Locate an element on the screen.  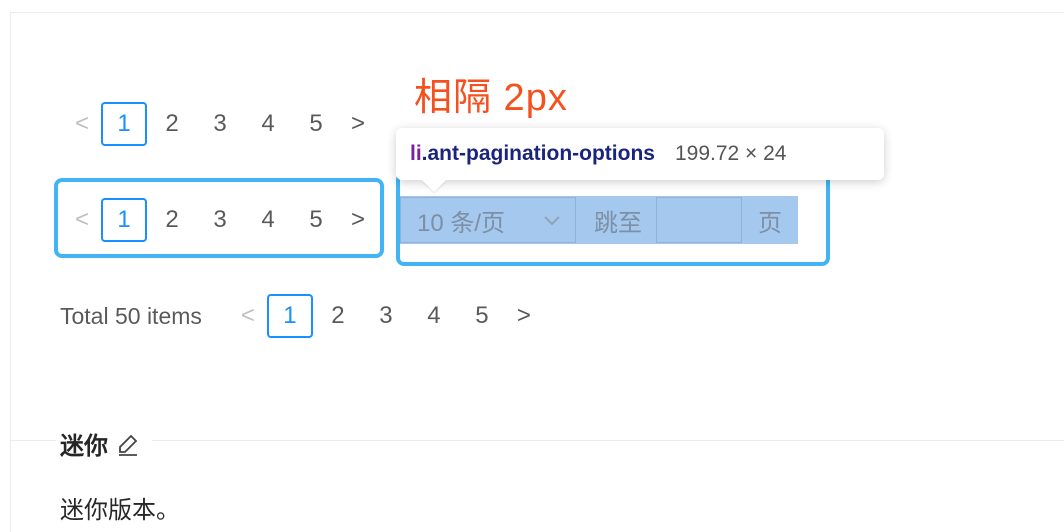
edit-icon is located at coordinates (128, 444).